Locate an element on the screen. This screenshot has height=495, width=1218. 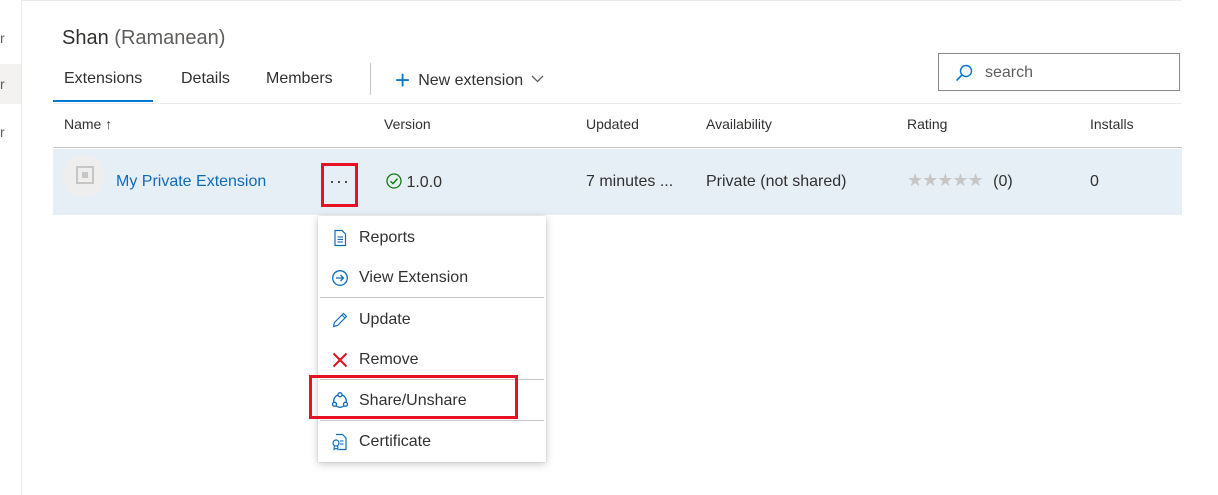
extension-placeholder-icon is located at coordinates (85, 175).